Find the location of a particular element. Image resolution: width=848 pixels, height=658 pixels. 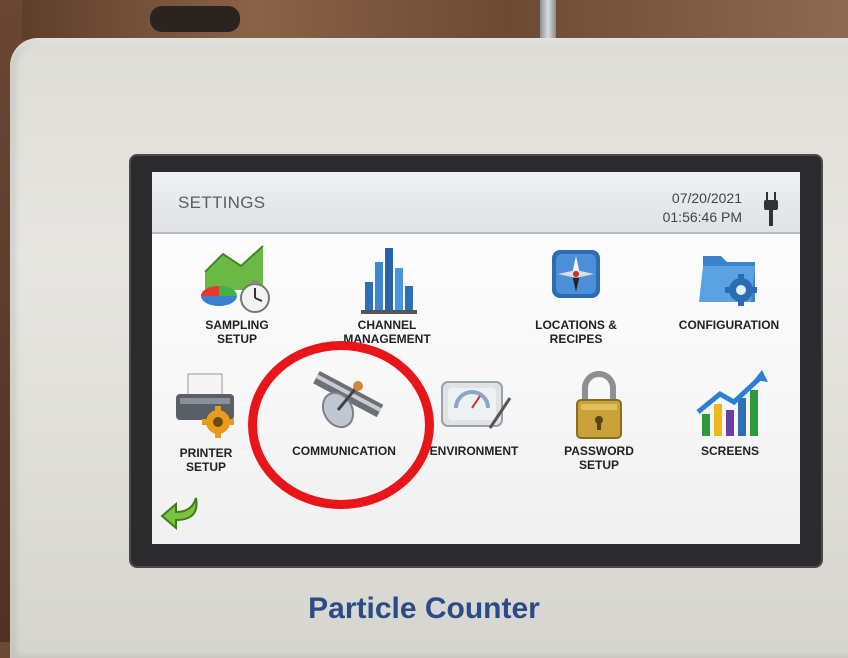

compass-icon is located at coordinates (576, 274).